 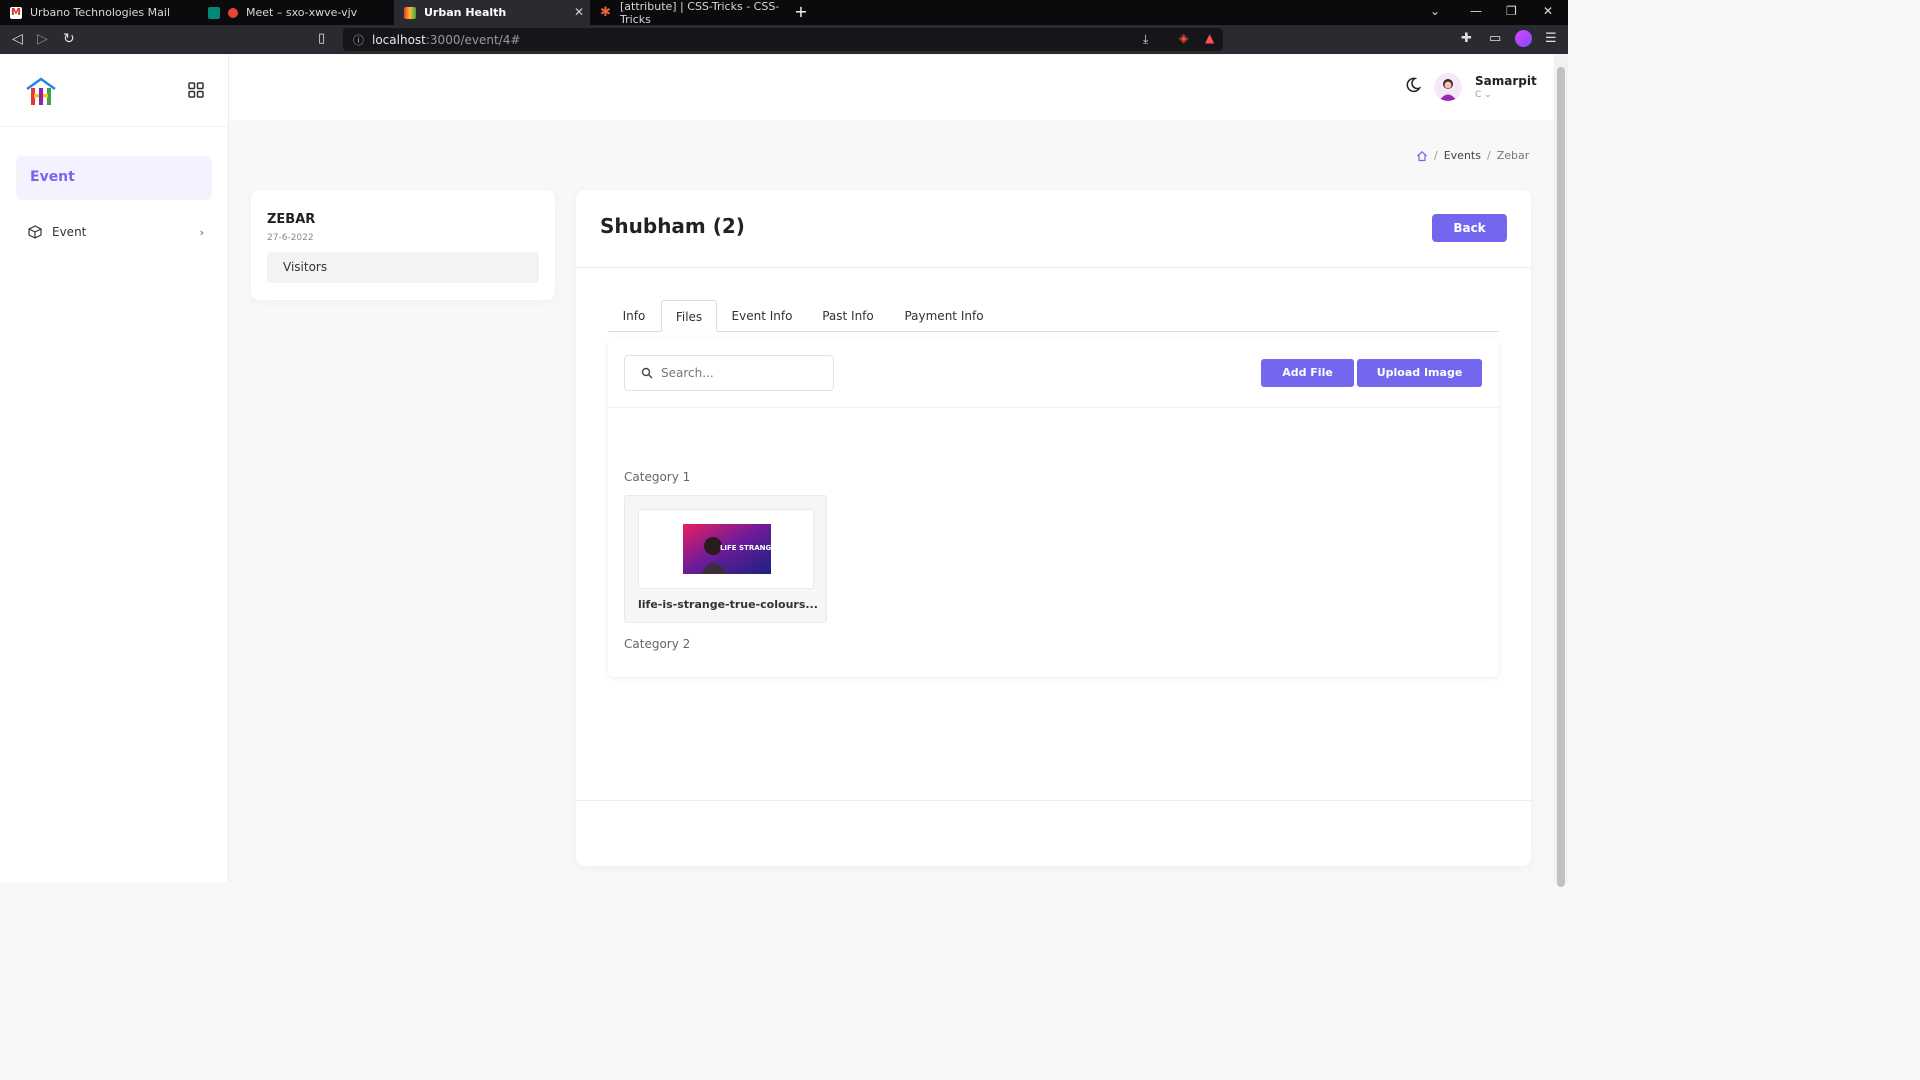 What do you see at coordinates (114, 178) in the screenshot?
I see `sidebar-section-event: Event` at bounding box center [114, 178].